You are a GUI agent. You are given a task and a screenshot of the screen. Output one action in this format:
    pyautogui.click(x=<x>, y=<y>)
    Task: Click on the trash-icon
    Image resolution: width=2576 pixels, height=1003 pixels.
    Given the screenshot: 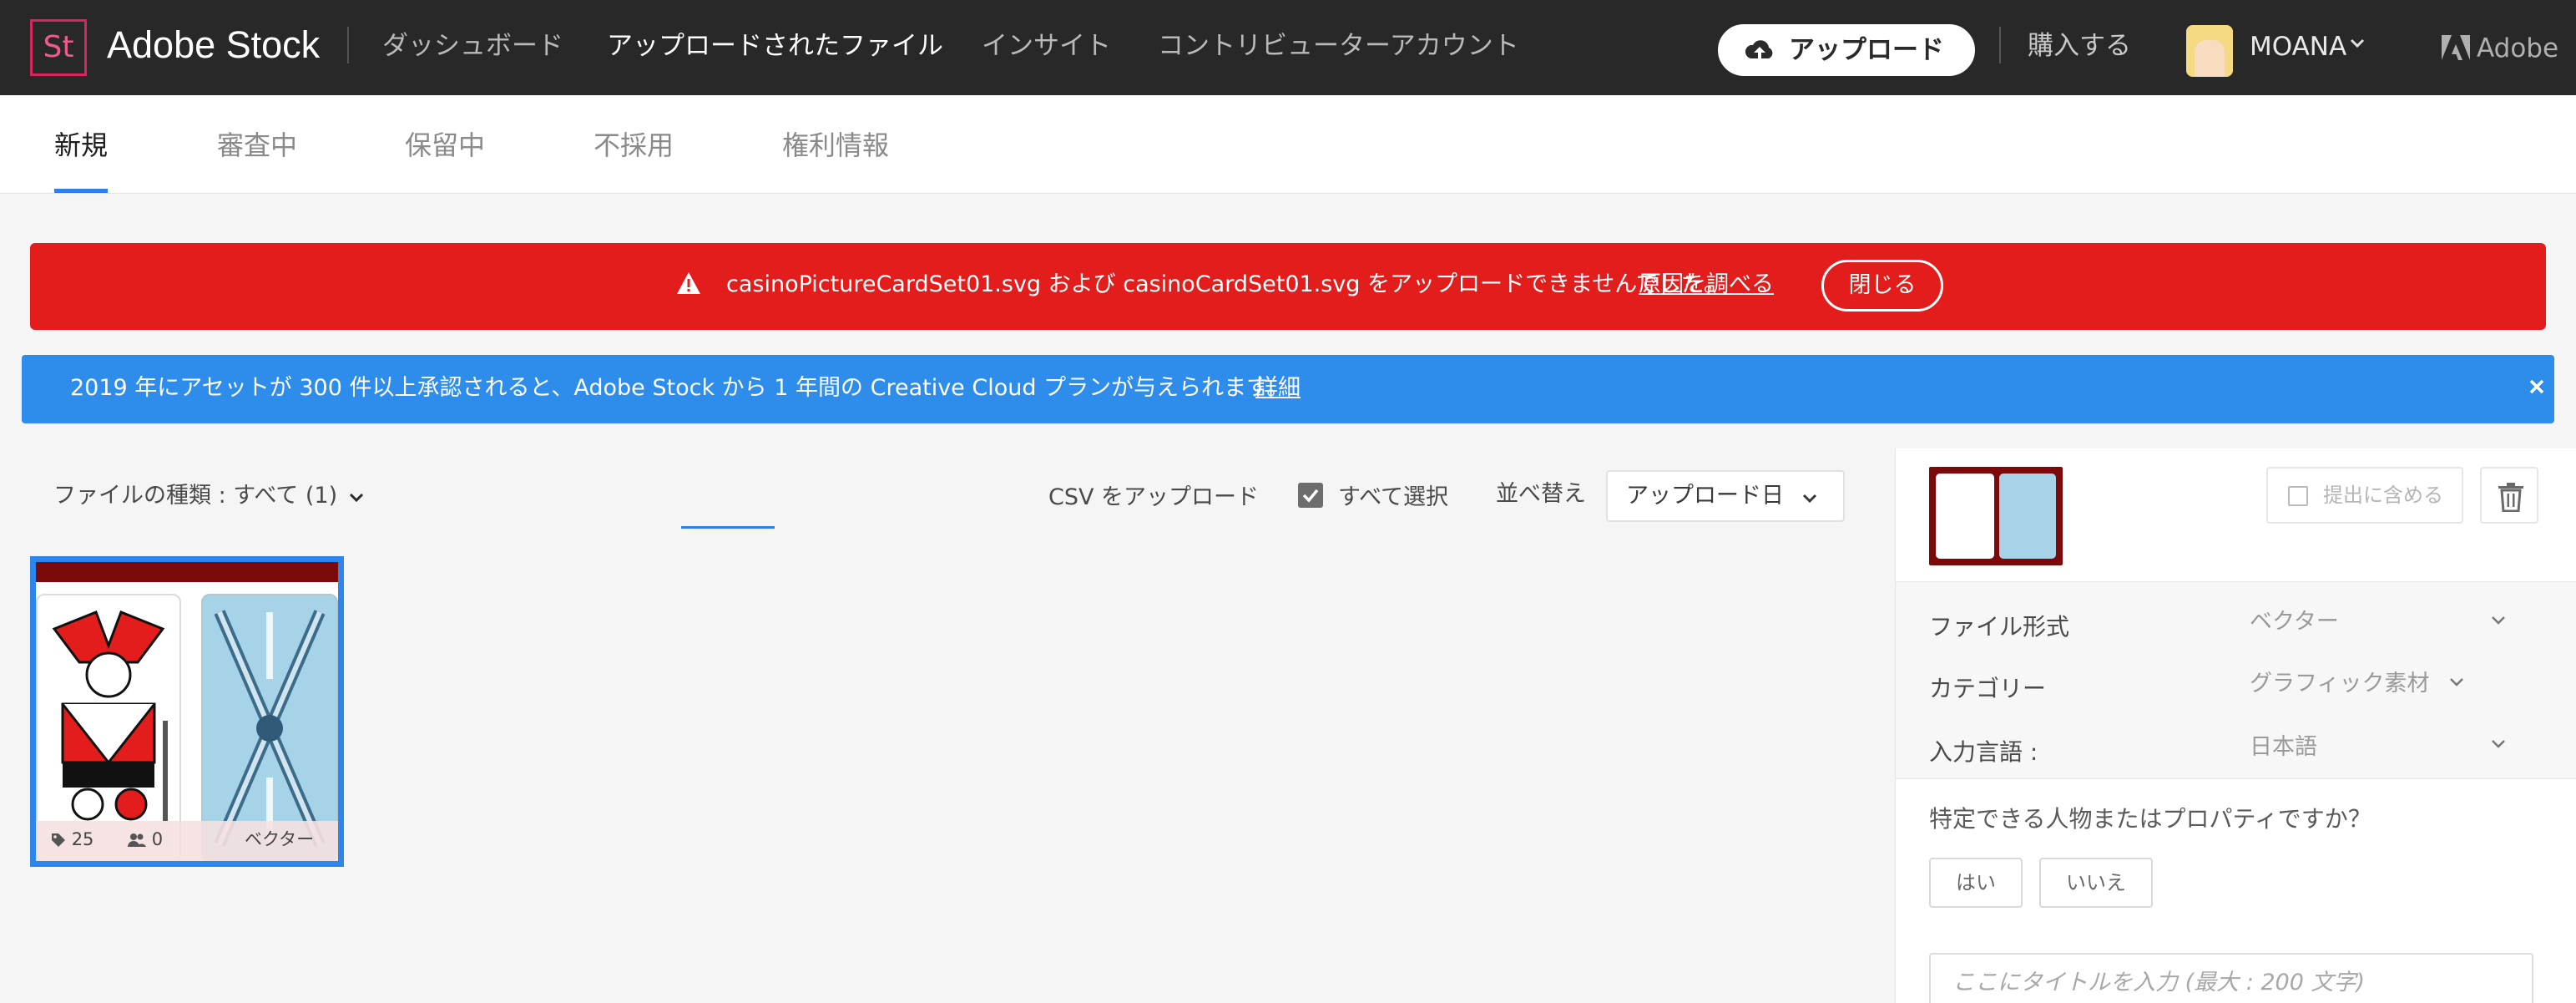 What is the action you would take?
    pyautogui.click(x=2510, y=497)
    